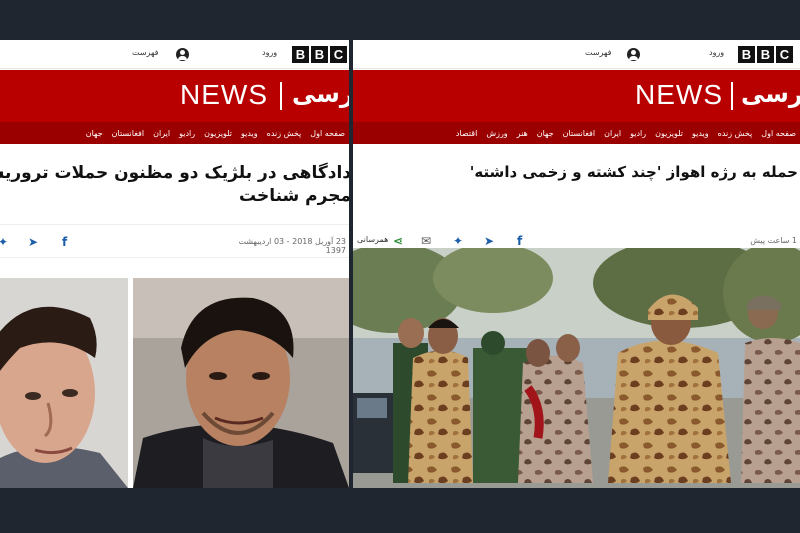  What do you see at coordinates (522, 133) in the screenshot?
I see `nav-item: هنر` at bounding box center [522, 133].